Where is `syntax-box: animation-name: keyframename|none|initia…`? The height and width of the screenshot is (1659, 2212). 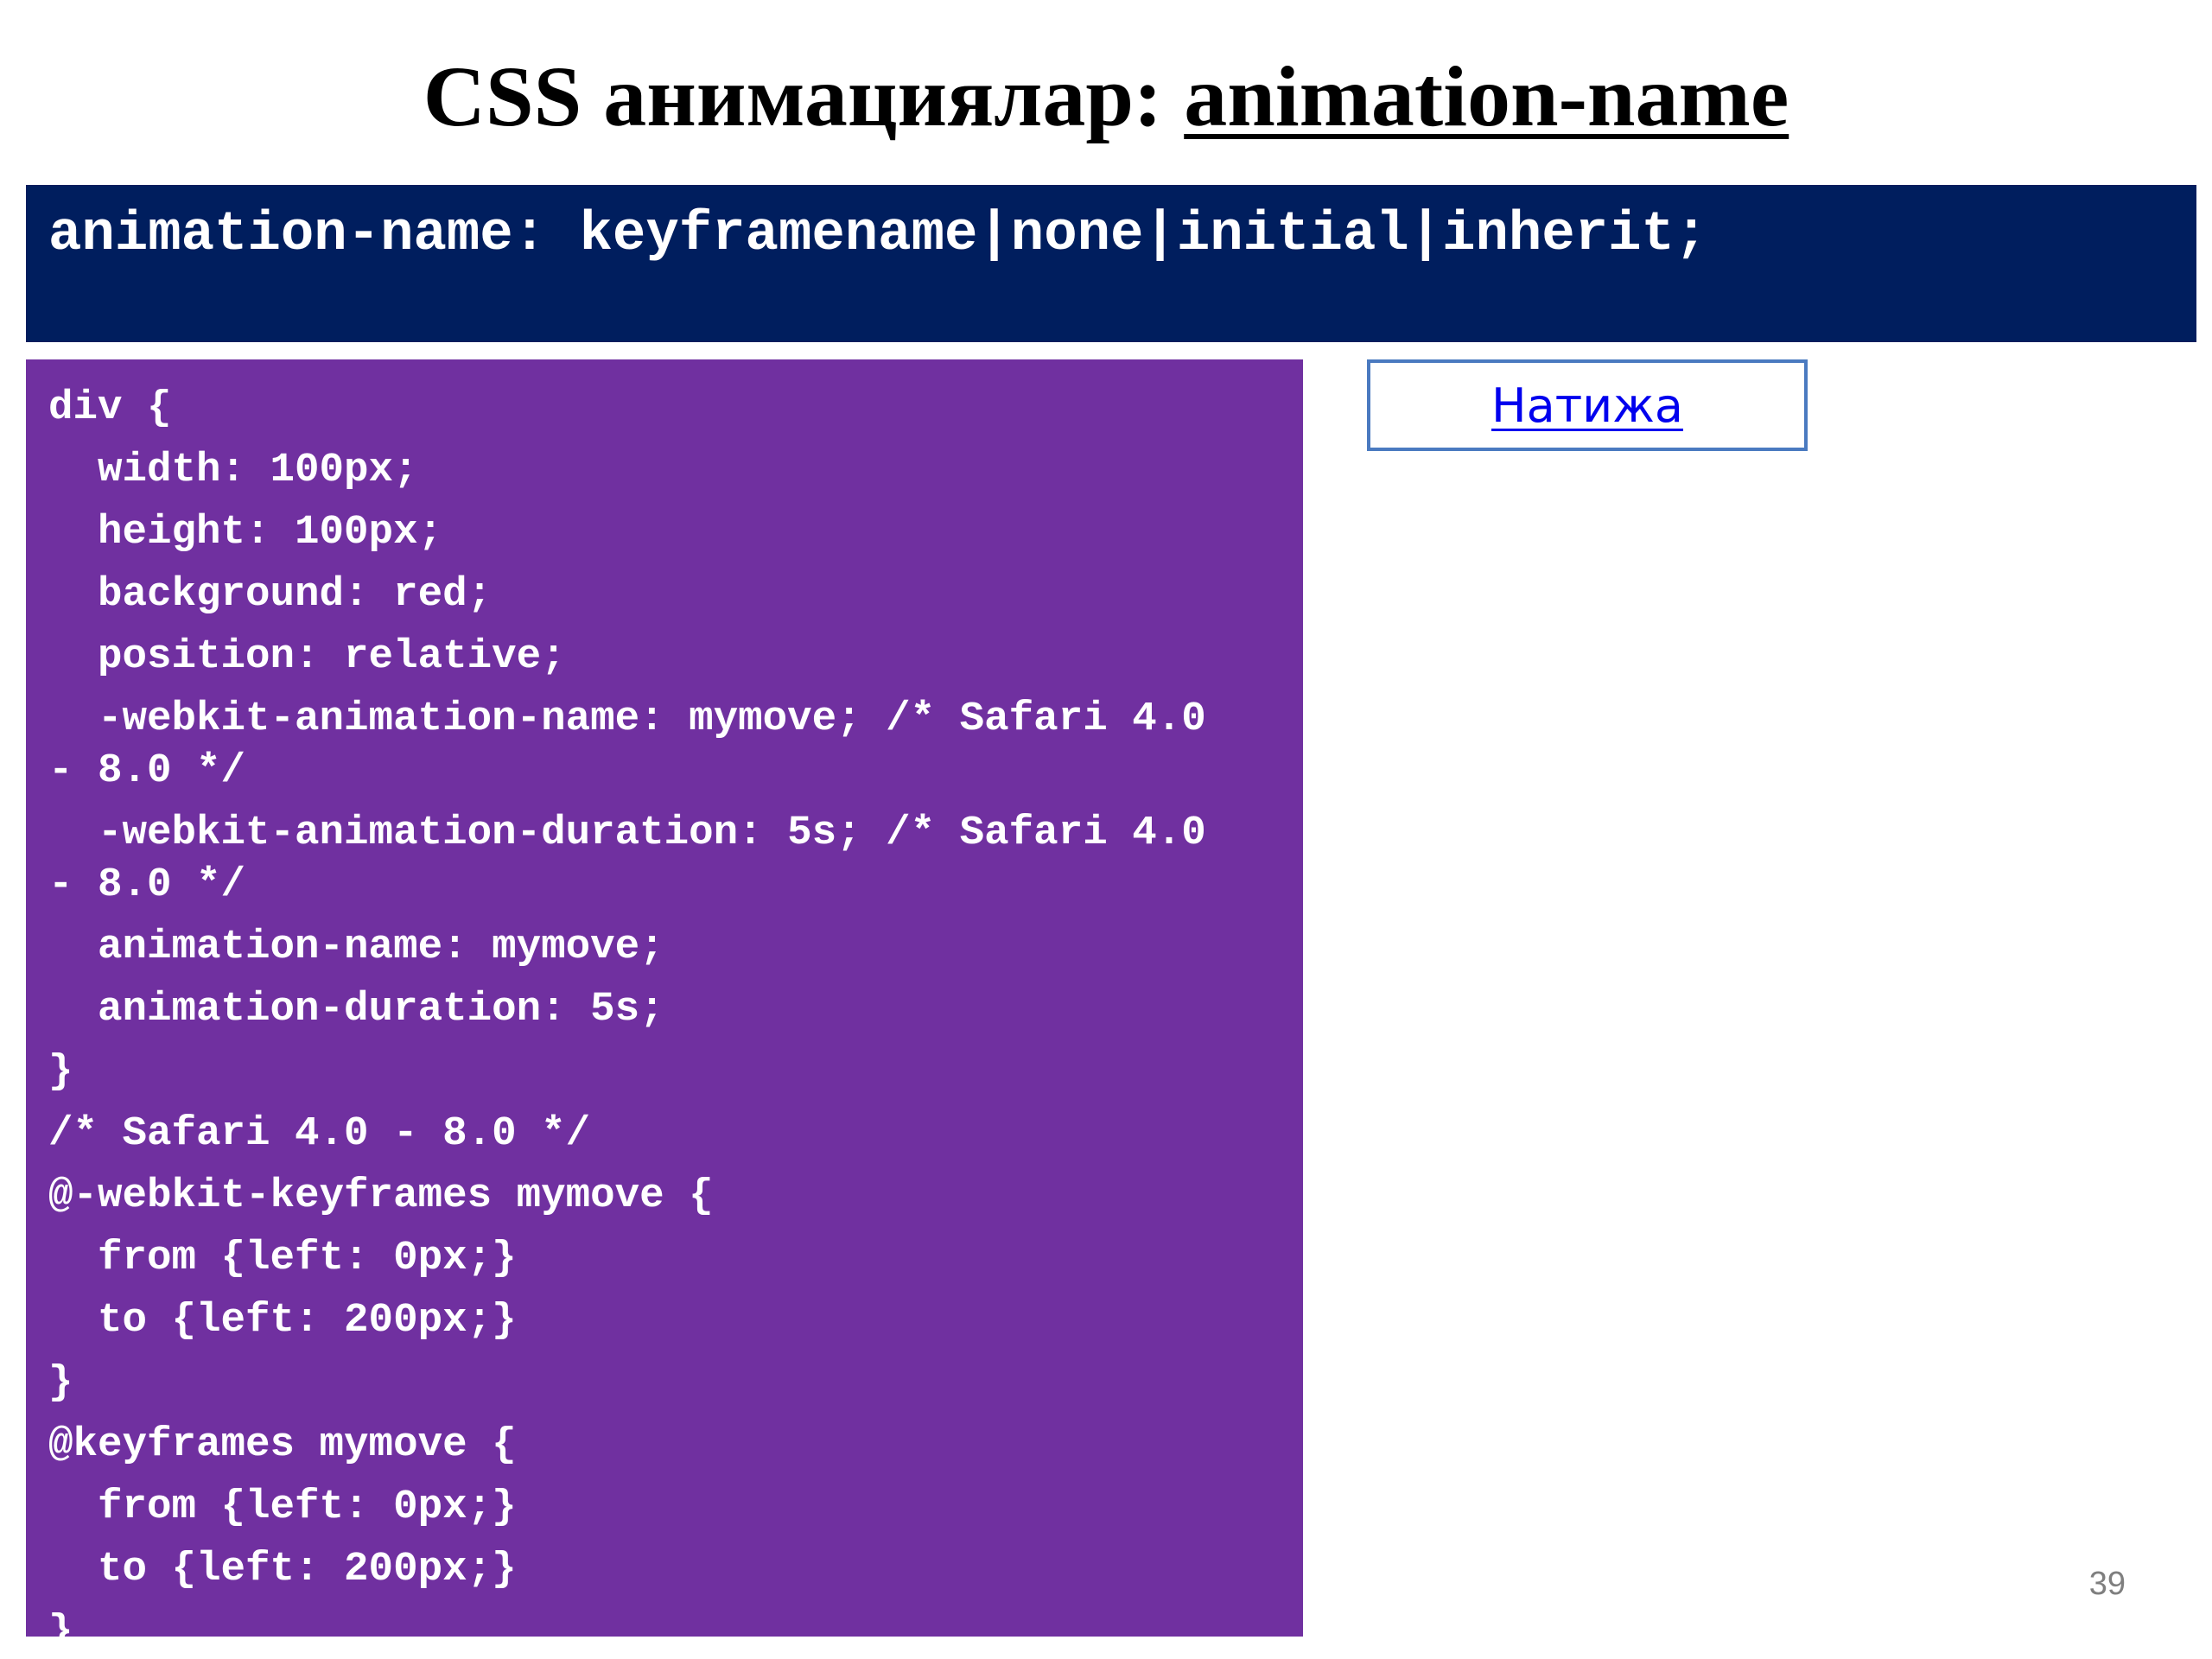 syntax-box: animation-name: keyframename|none|initia… is located at coordinates (1111, 263).